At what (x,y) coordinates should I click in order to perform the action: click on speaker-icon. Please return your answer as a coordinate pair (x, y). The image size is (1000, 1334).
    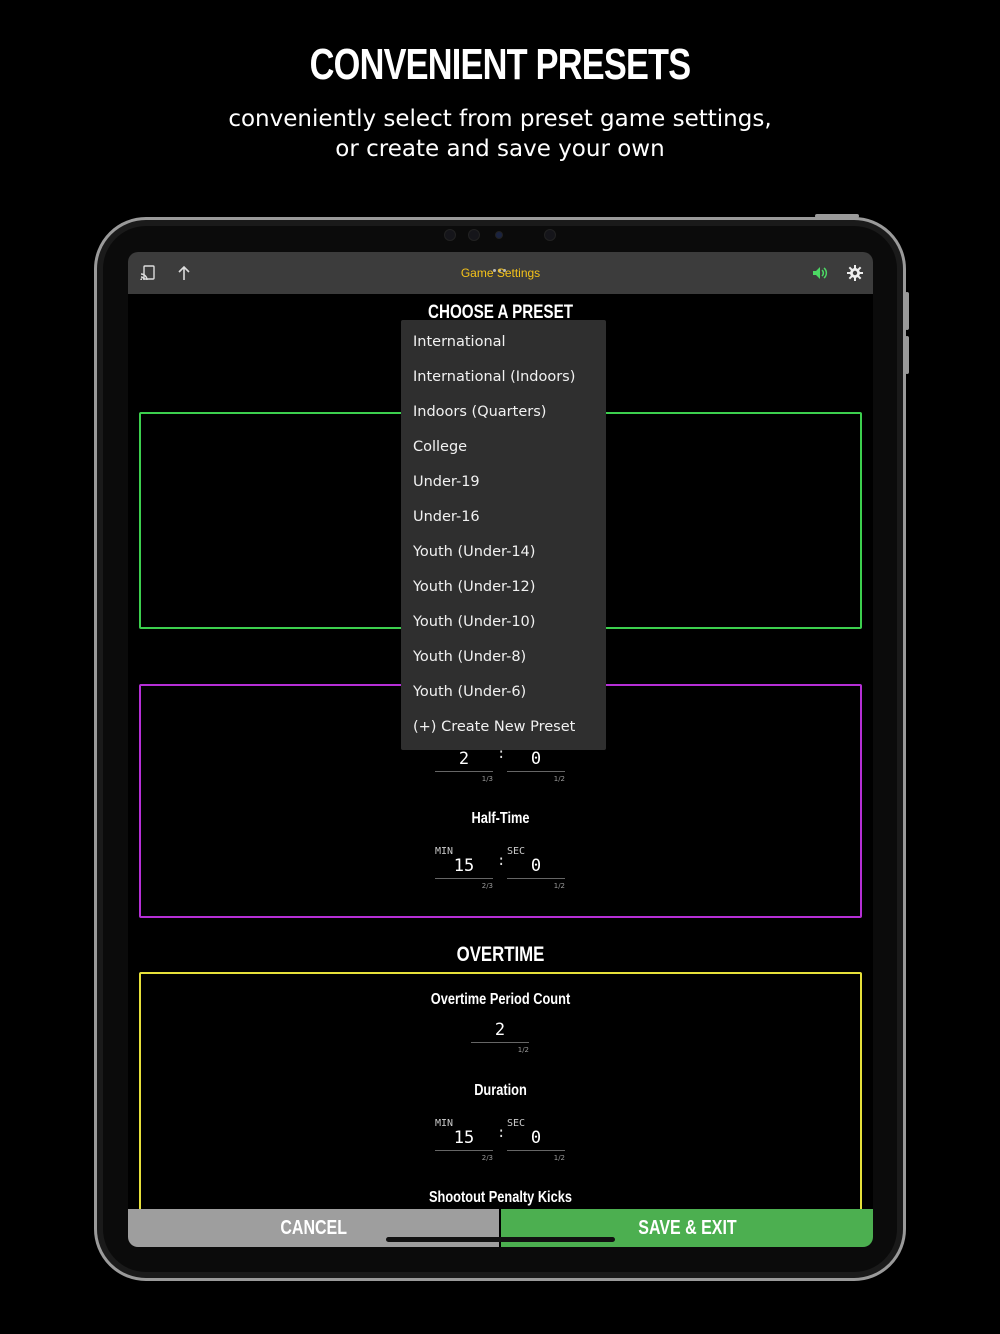
    Looking at the image, I should click on (820, 273).